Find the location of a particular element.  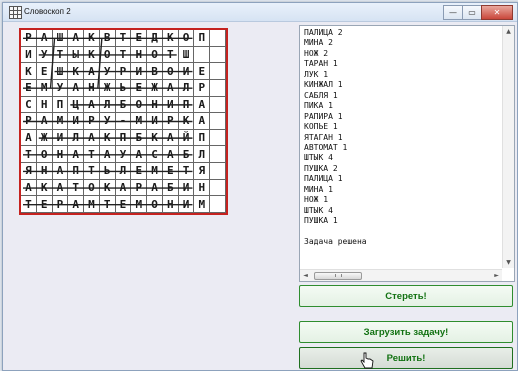

load-task-button: Загрузить задачу! is located at coordinates (406, 332).